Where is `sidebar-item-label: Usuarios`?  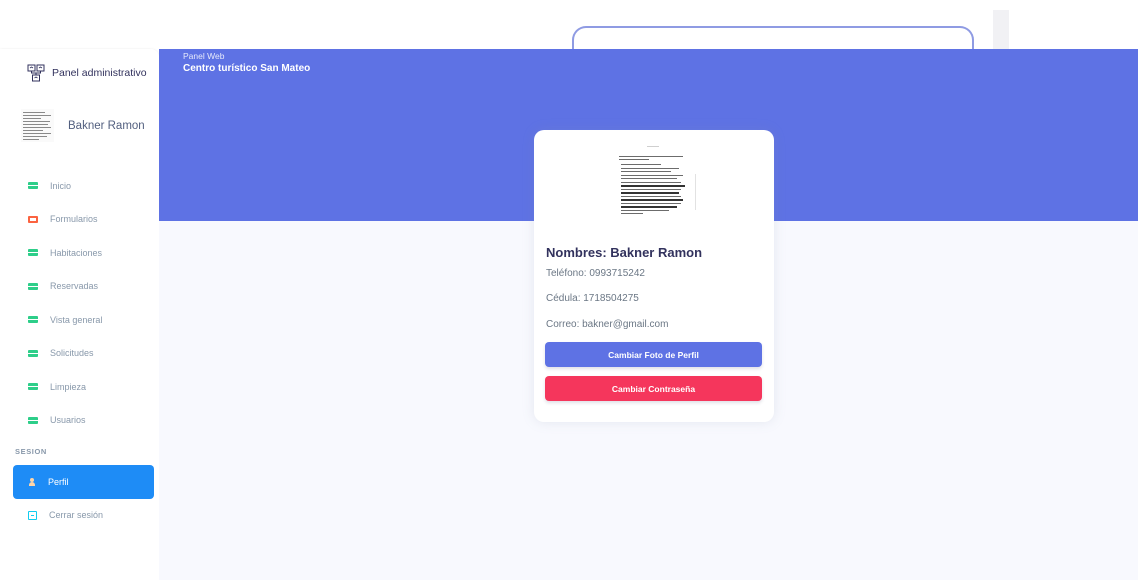
sidebar-item-label: Usuarios is located at coordinates (68, 420).